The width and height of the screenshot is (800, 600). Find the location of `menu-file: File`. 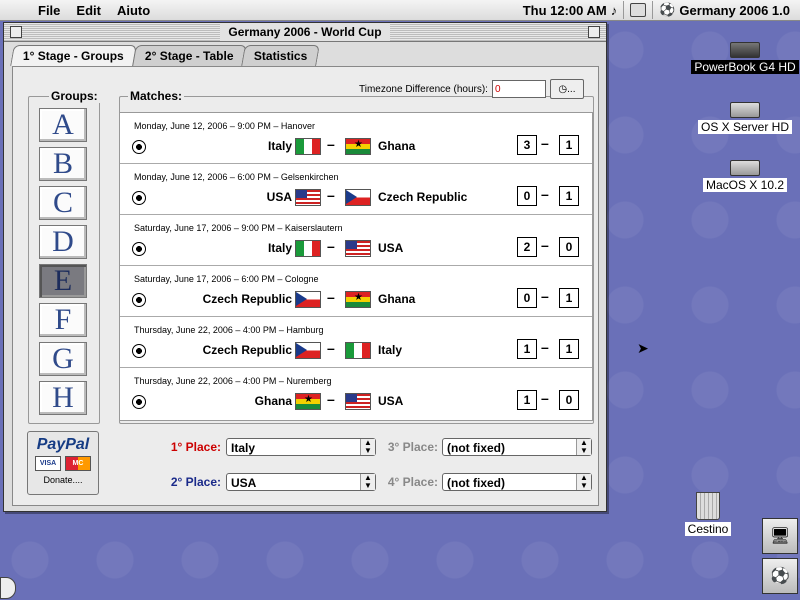

menu-file: File is located at coordinates (49, 10).